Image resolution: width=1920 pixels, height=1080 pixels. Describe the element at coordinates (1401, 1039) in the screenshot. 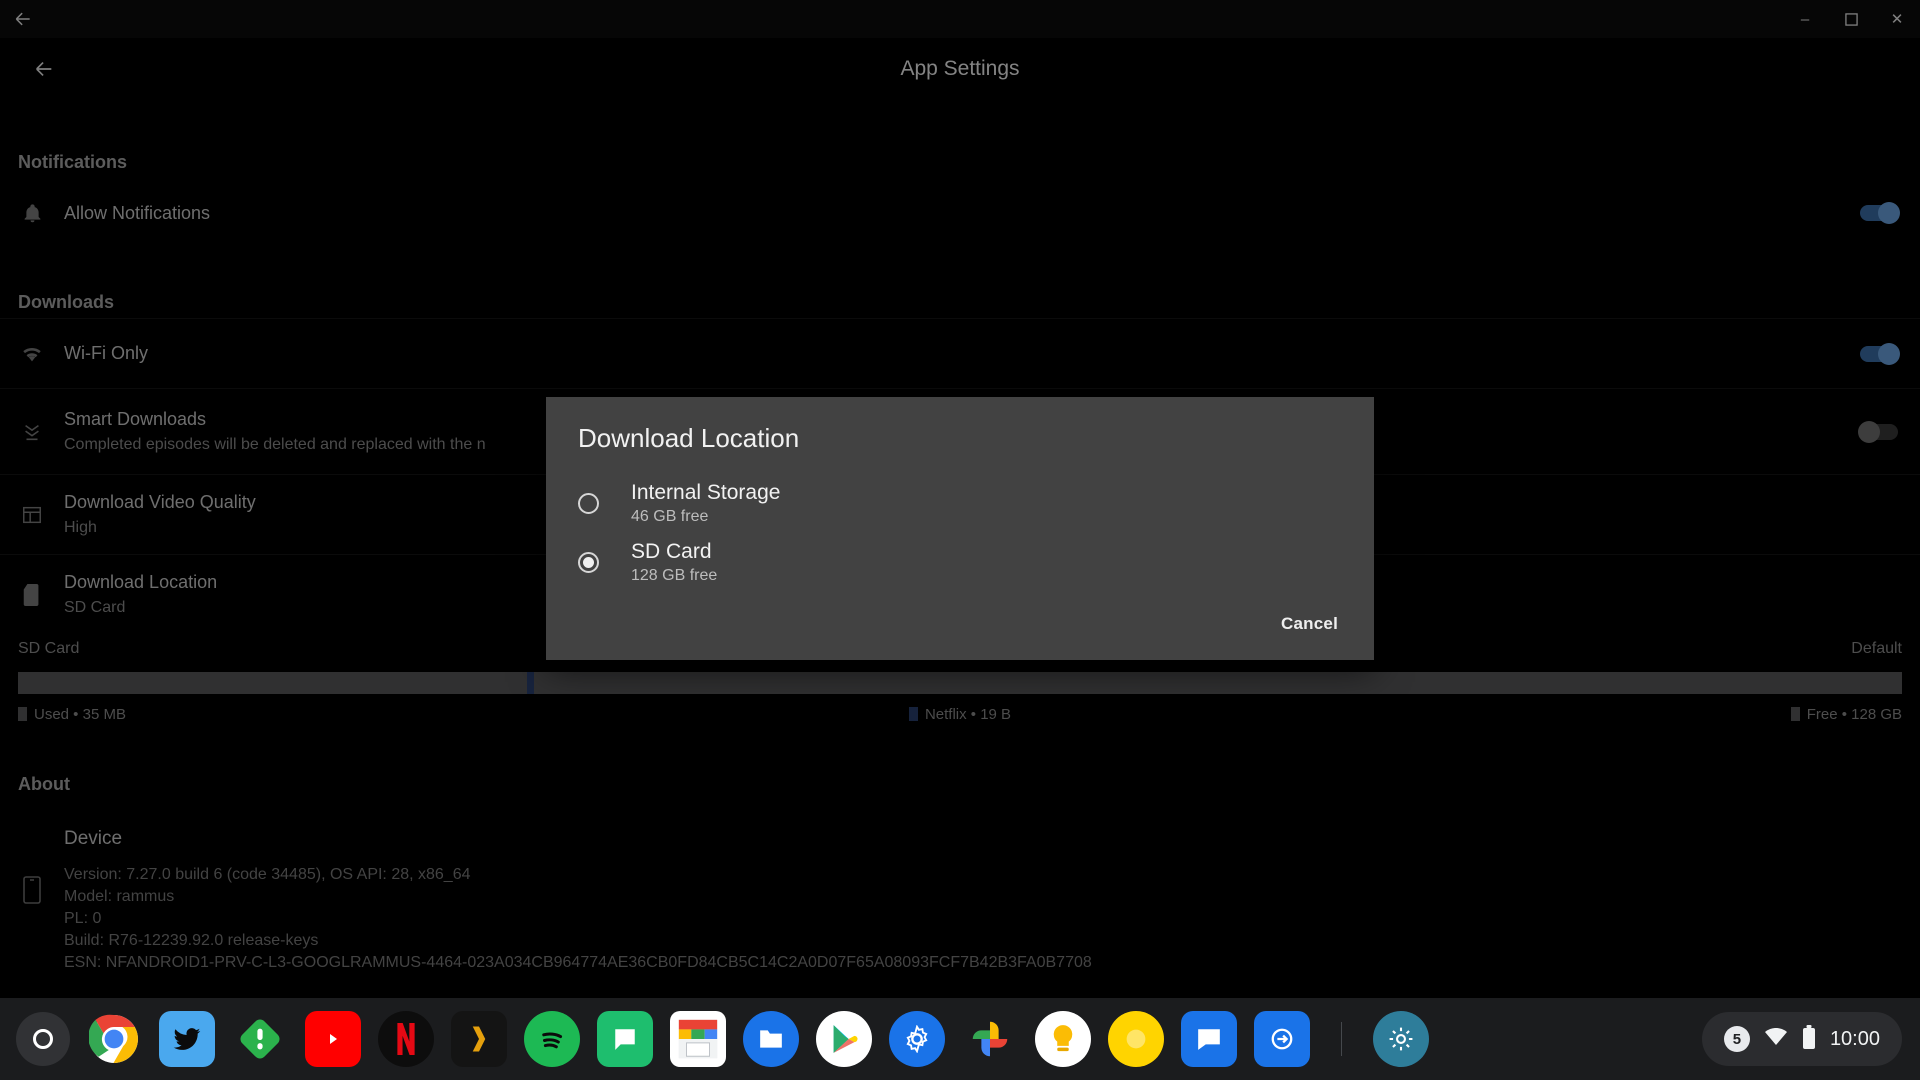

I see `shelf-app-android-settings` at that location.